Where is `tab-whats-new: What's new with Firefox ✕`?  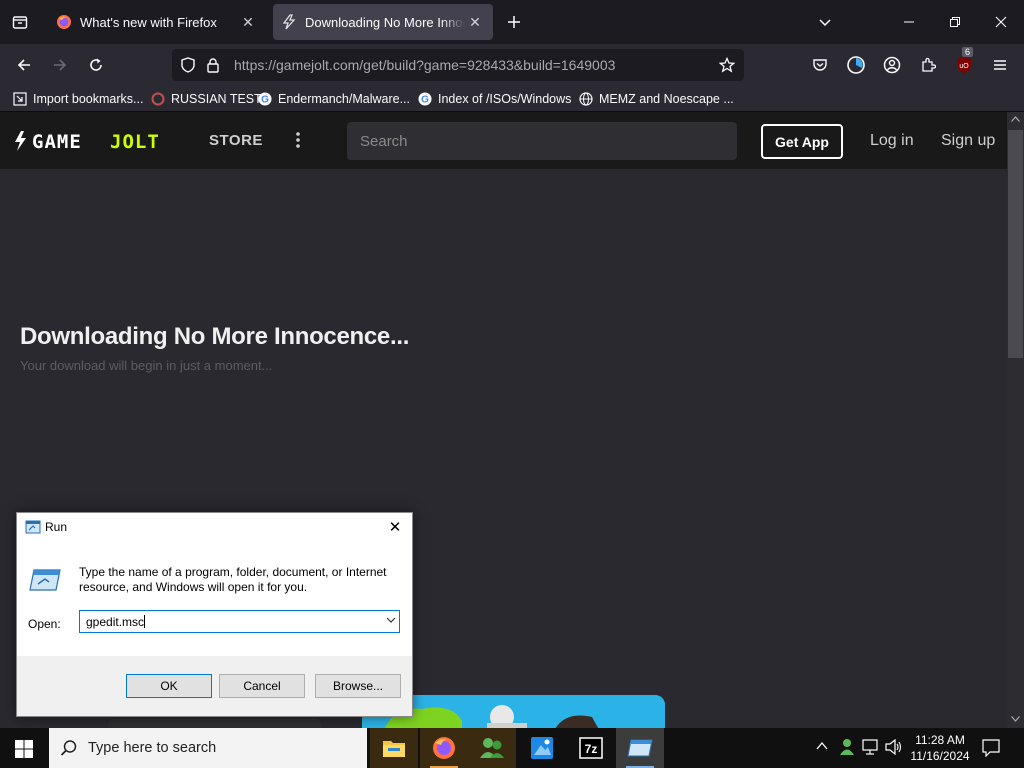 tab-whats-new: What's new with Firefox ✕ is located at coordinates (157, 22).